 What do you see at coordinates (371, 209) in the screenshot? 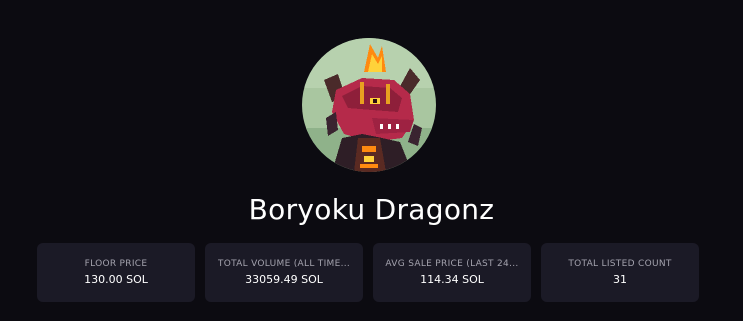
I see `collection-title: Boryoku Dragonz` at bounding box center [371, 209].